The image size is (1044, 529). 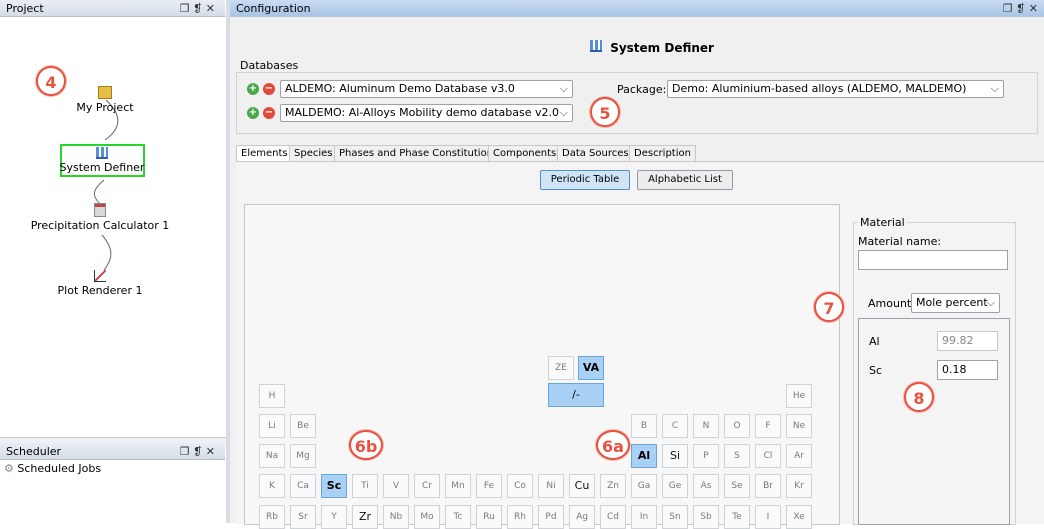 I want to click on element-tc: Tc, so click(x=458, y=517).